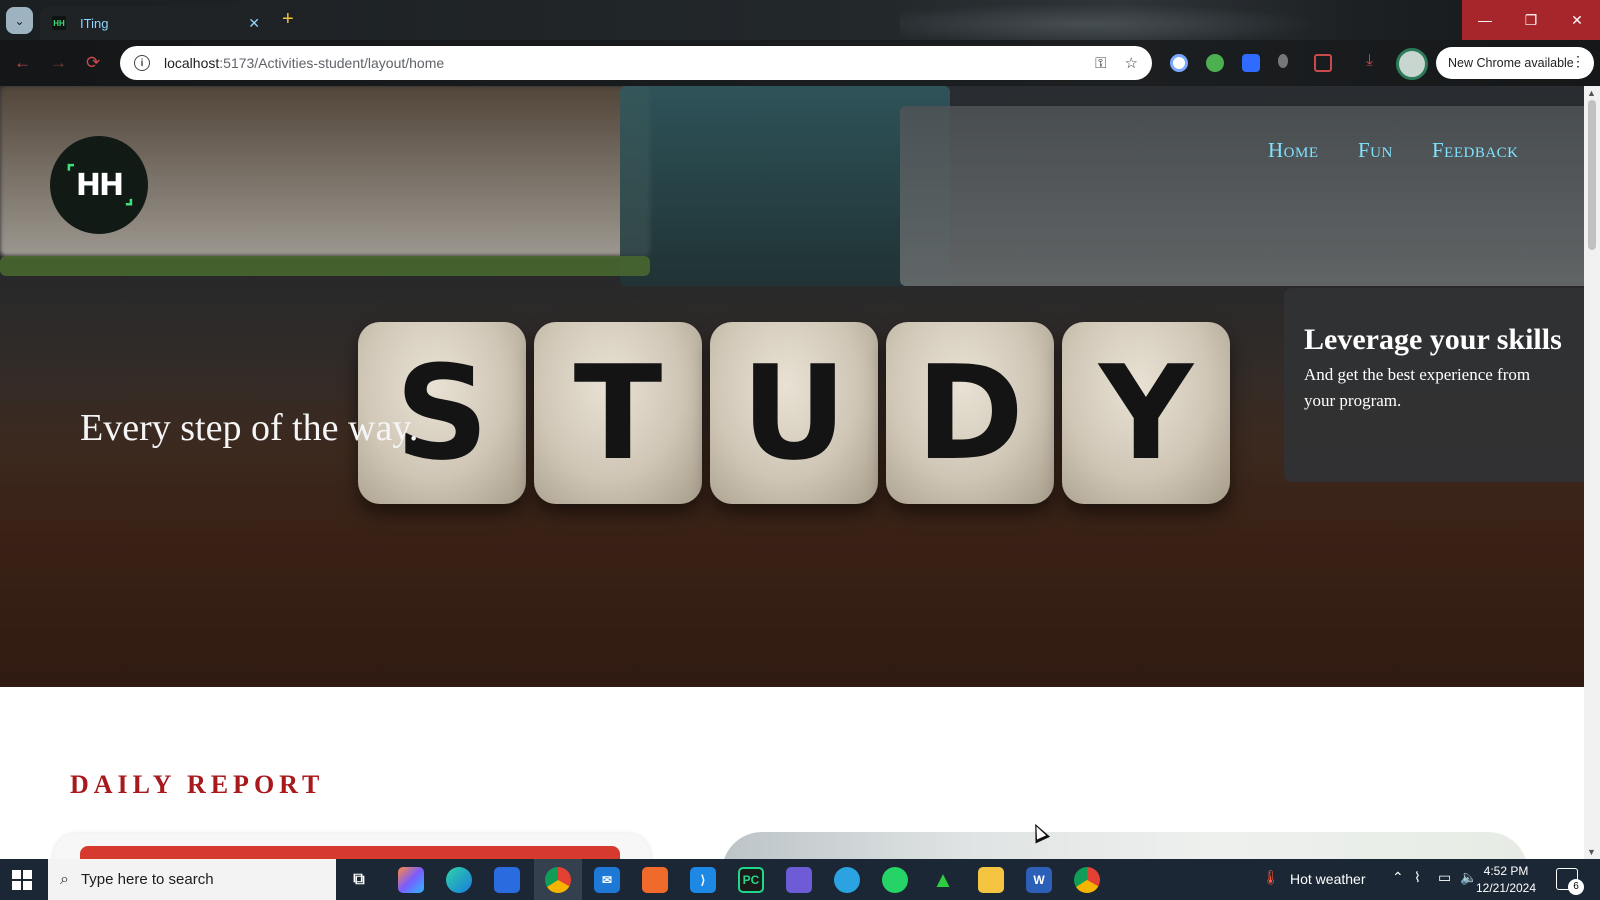  I want to click on extension-blue-icon, so click(1251, 63).